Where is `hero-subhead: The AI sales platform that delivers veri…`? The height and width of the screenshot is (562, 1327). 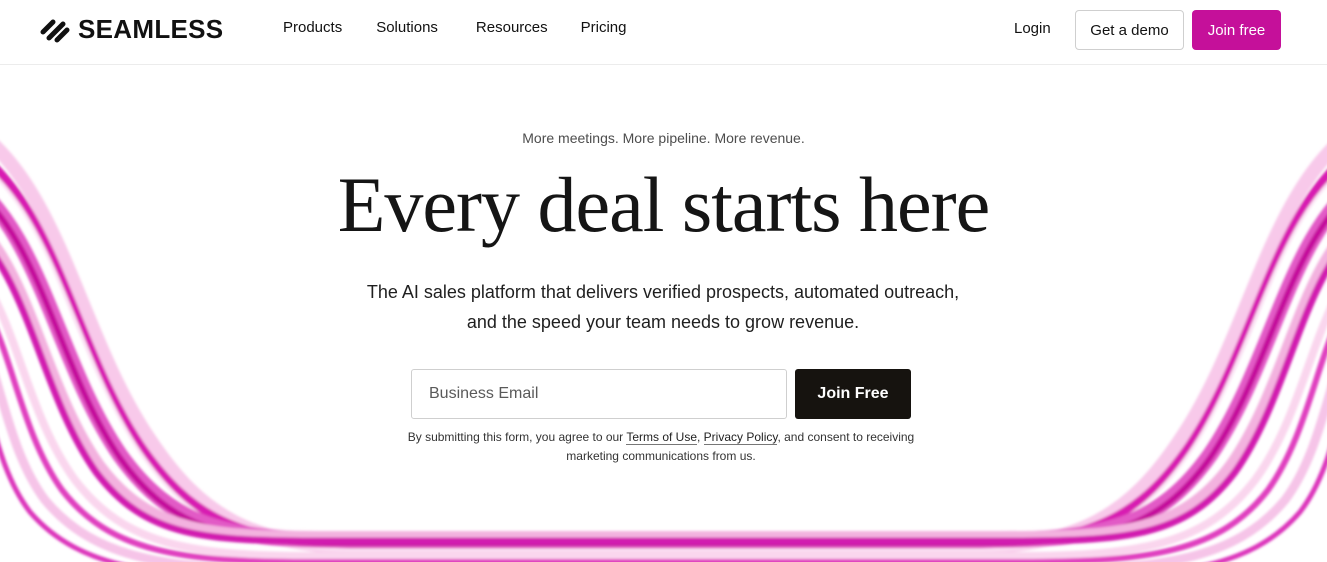 hero-subhead: The AI sales platform that delivers veri… is located at coordinates (663, 307).